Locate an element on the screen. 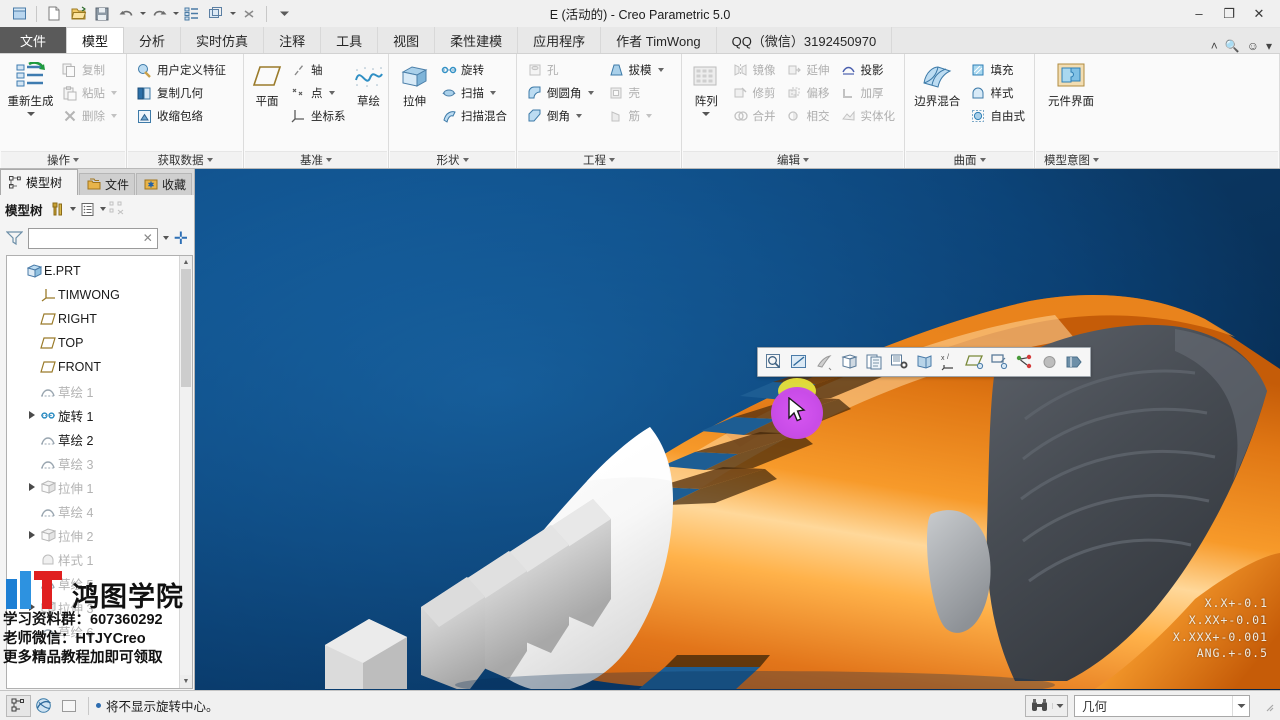  tree-item: FRONT is located at coordinates (99, 367).